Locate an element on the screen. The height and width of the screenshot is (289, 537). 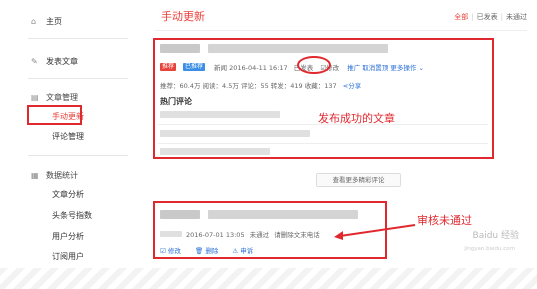
sidebar-item-article-manage: 文章管理 is located at coordinates (62, 97).